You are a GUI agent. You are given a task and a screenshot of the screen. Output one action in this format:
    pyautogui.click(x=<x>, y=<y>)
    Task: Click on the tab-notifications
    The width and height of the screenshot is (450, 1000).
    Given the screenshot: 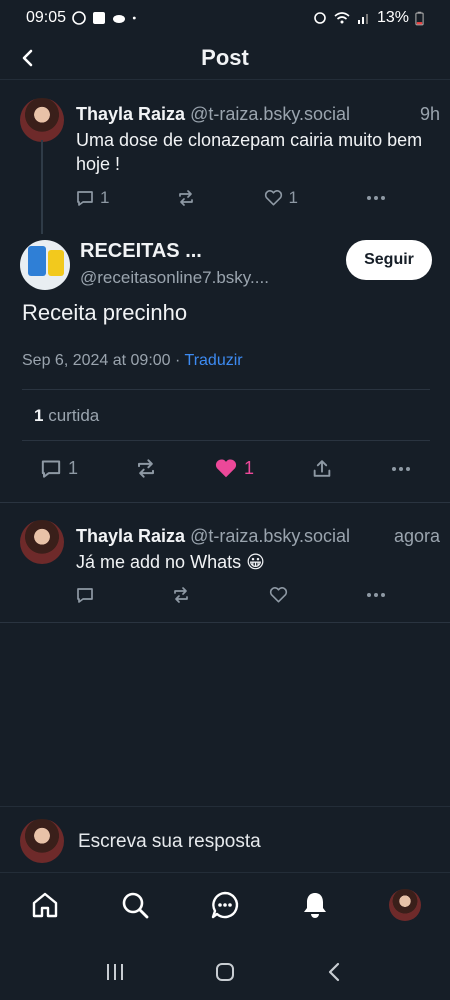 What is the action you would take?
    pyautogui.click(x=315, y=905)
    